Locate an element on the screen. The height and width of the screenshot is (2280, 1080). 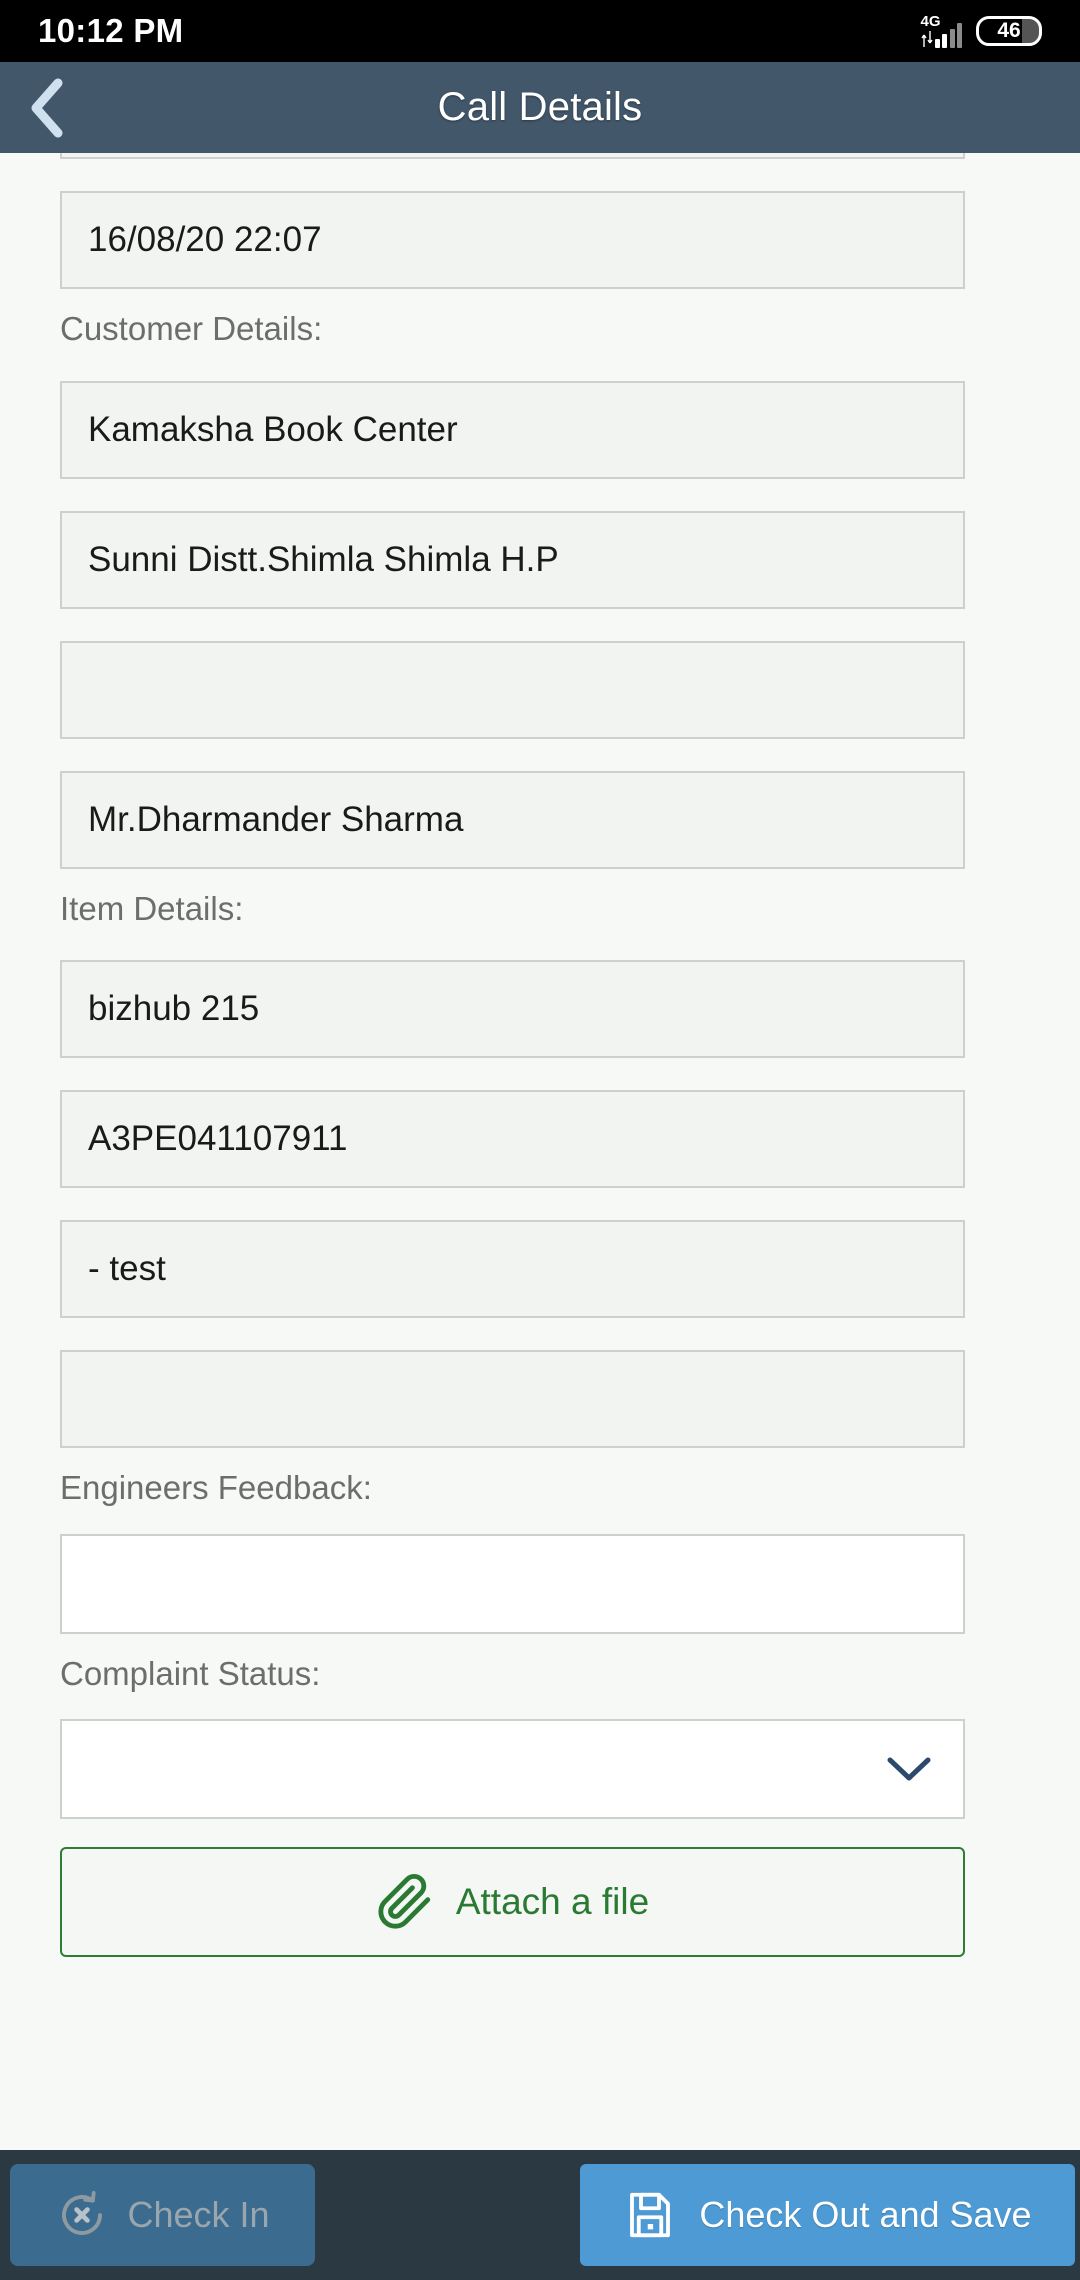
item-extra-field is located at coordinates (512, 1399).